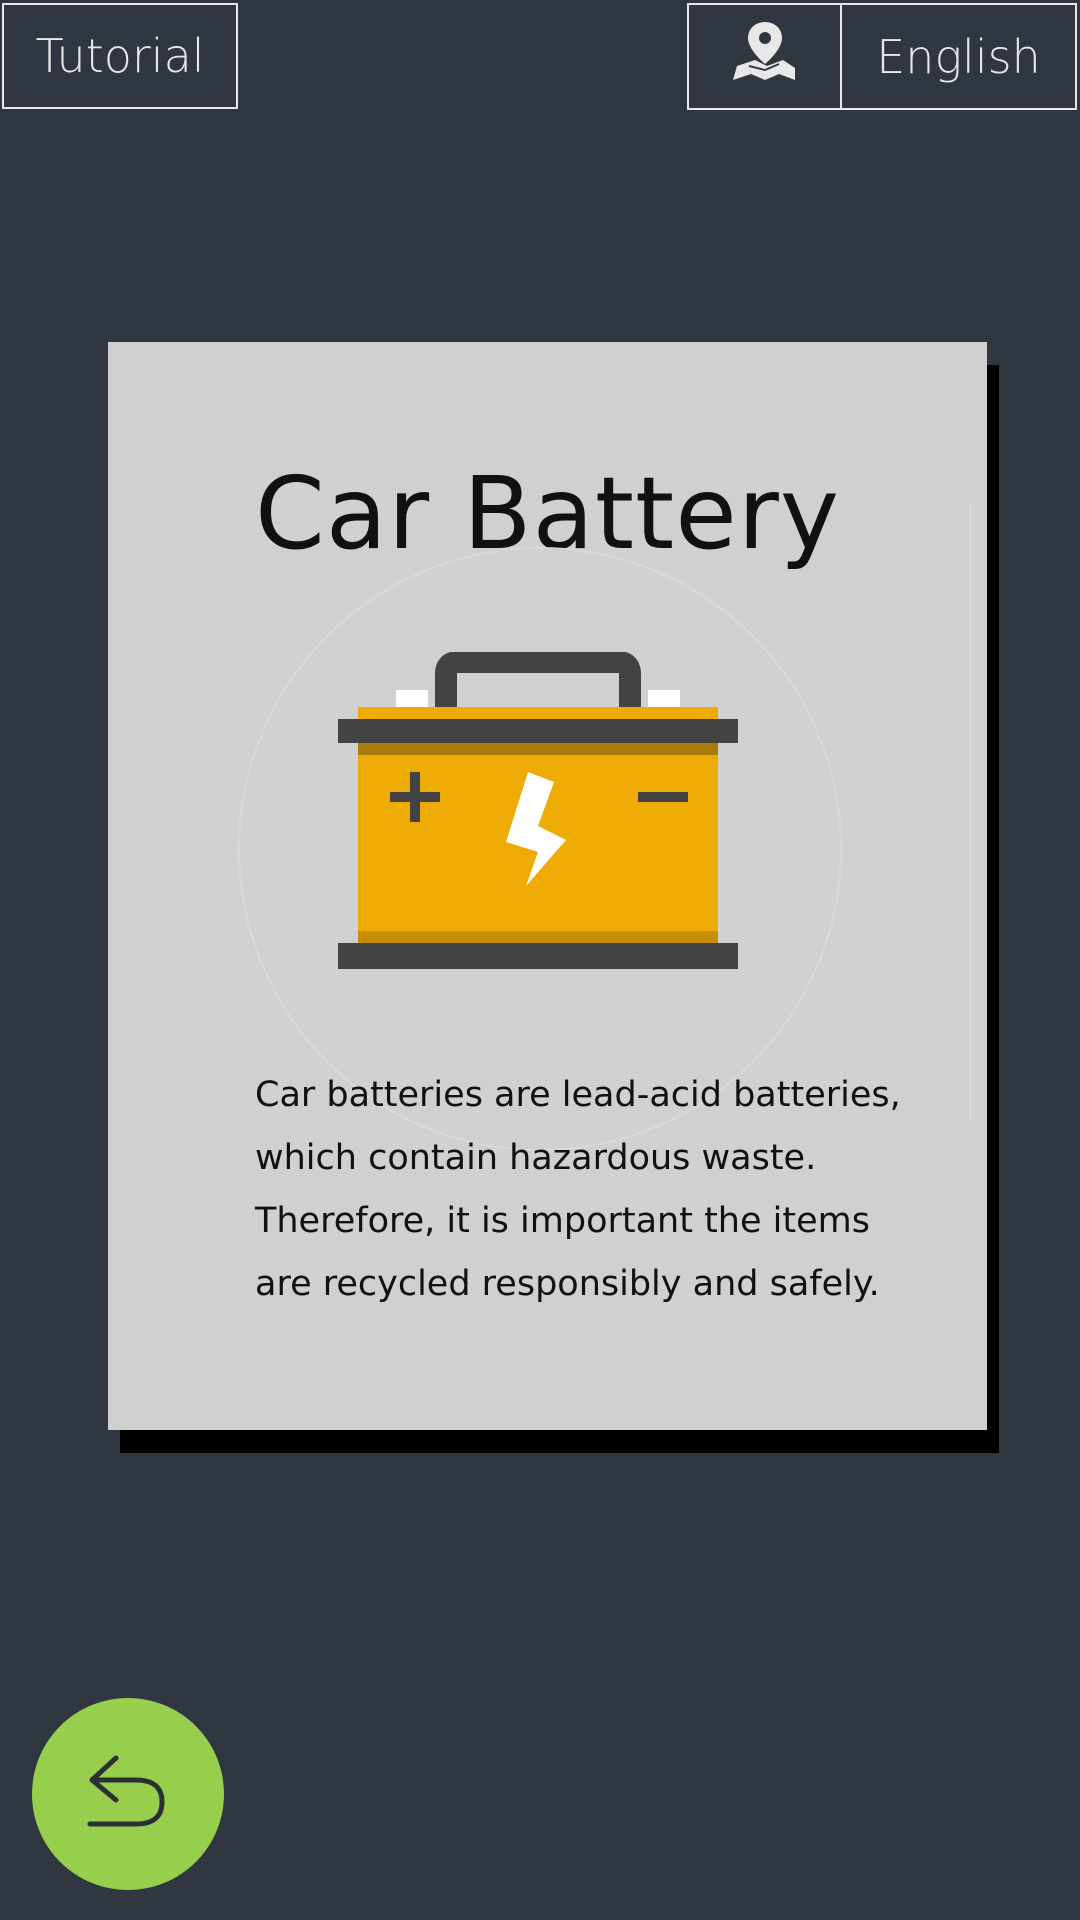  Describe the element at coordinates (970, 812) in the screenshot. I see `divider` at that location.